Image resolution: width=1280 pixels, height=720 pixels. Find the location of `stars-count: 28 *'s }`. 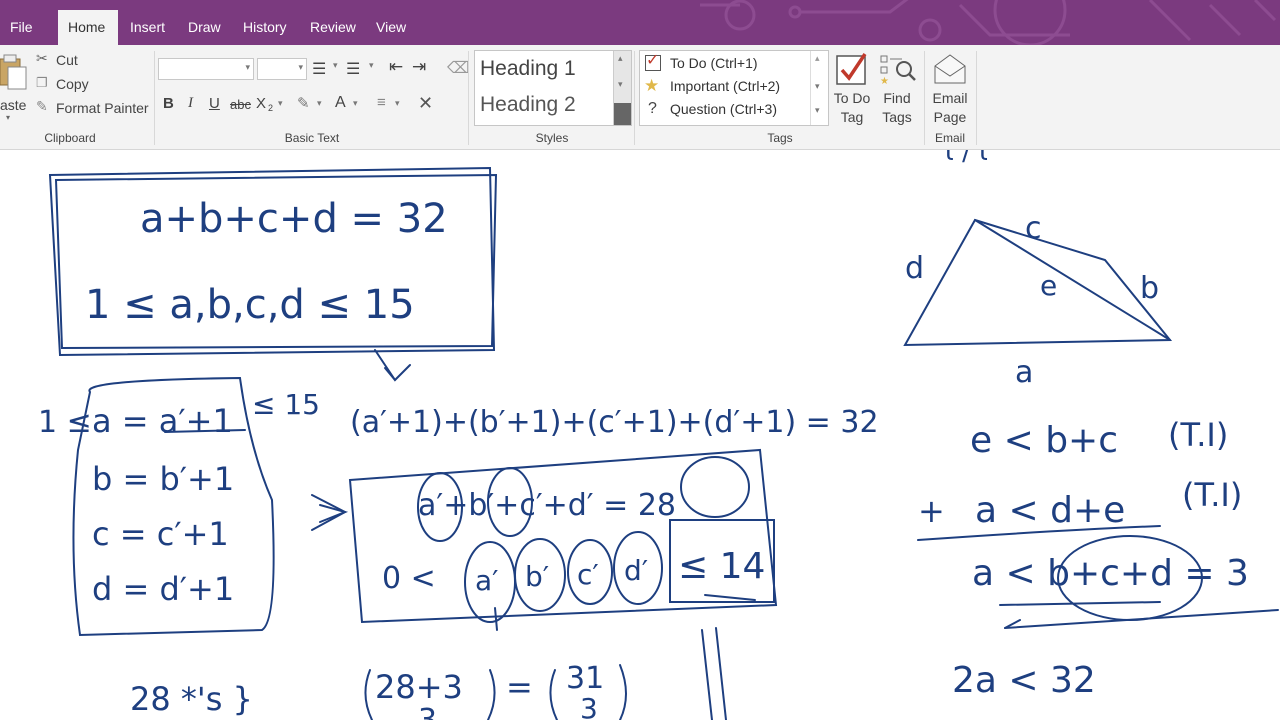

stars-count: 28 *'s } is located at coordinates (191, 699).